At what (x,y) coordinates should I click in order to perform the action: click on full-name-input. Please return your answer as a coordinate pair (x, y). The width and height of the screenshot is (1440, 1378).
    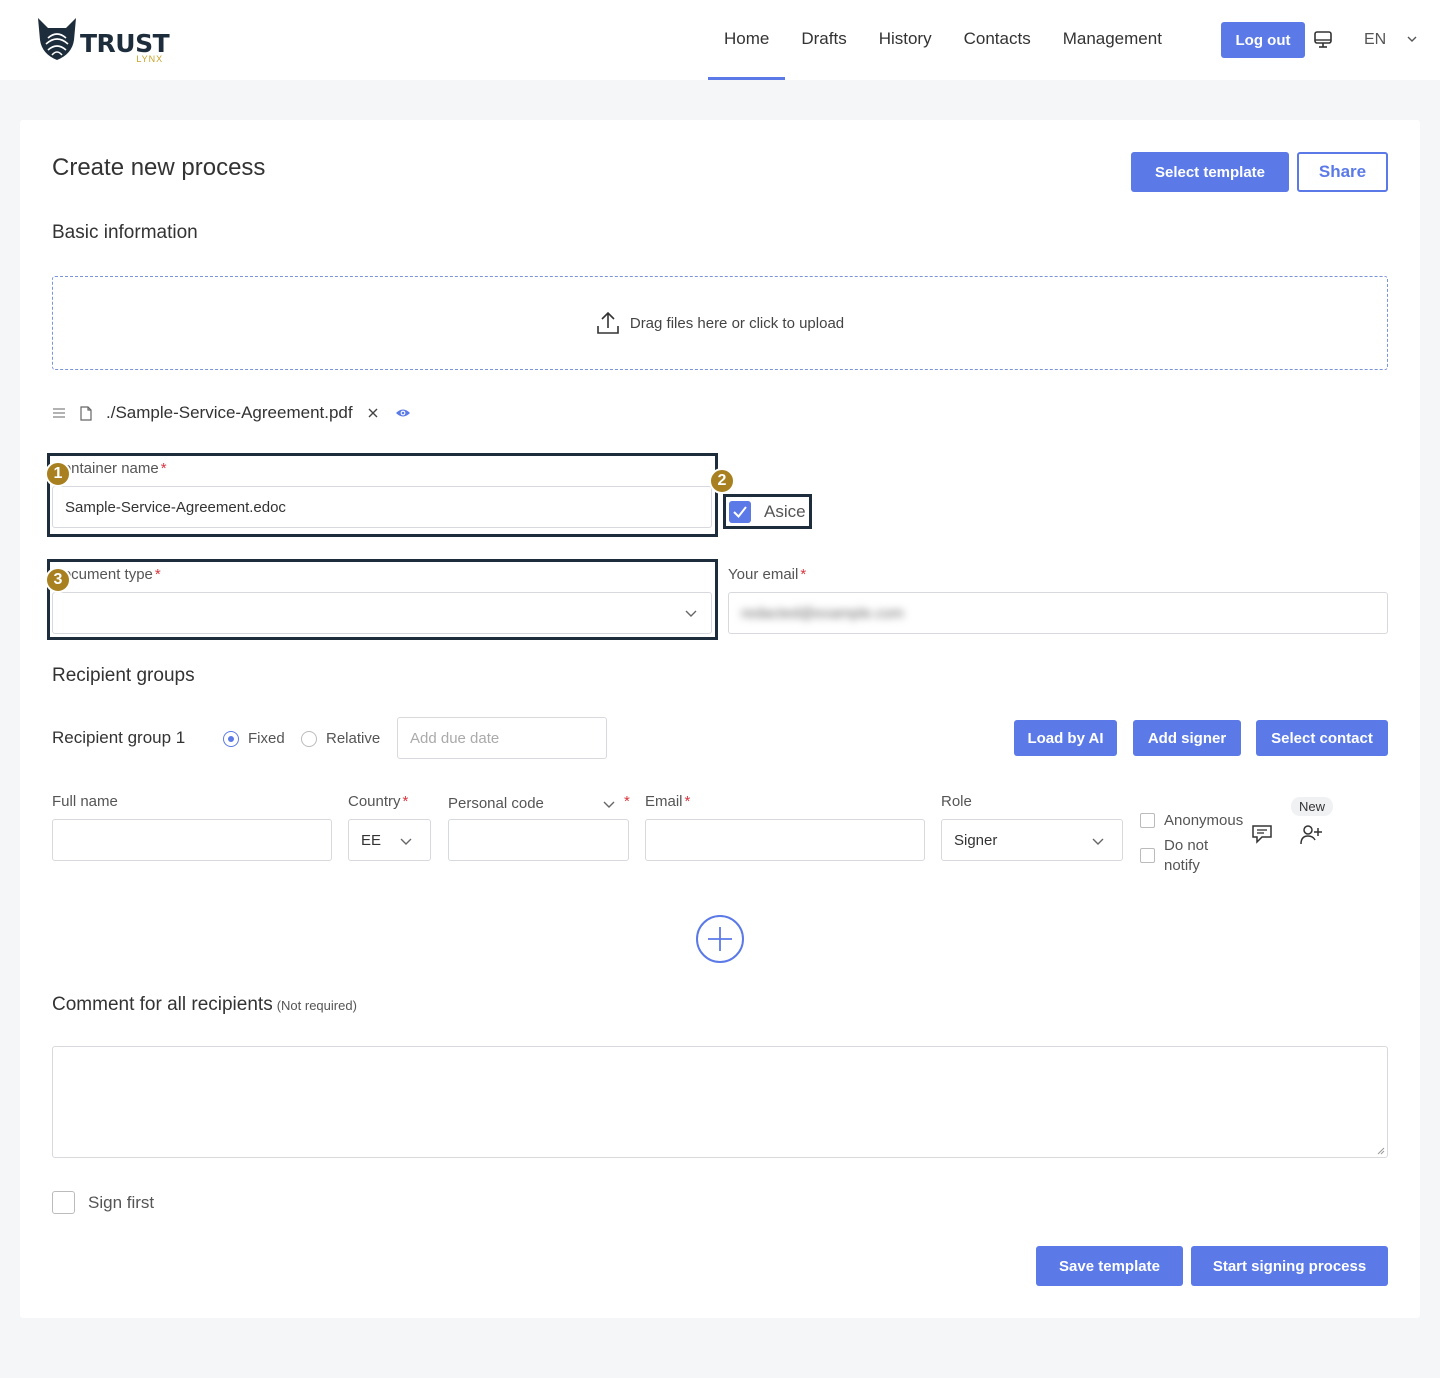
    Looking at the image, I should click on (192, 840).